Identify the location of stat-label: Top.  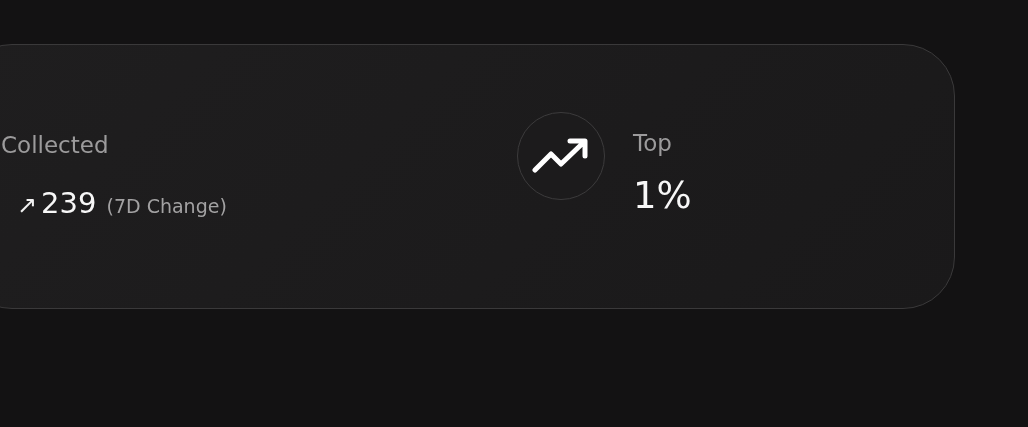
(653, 143).